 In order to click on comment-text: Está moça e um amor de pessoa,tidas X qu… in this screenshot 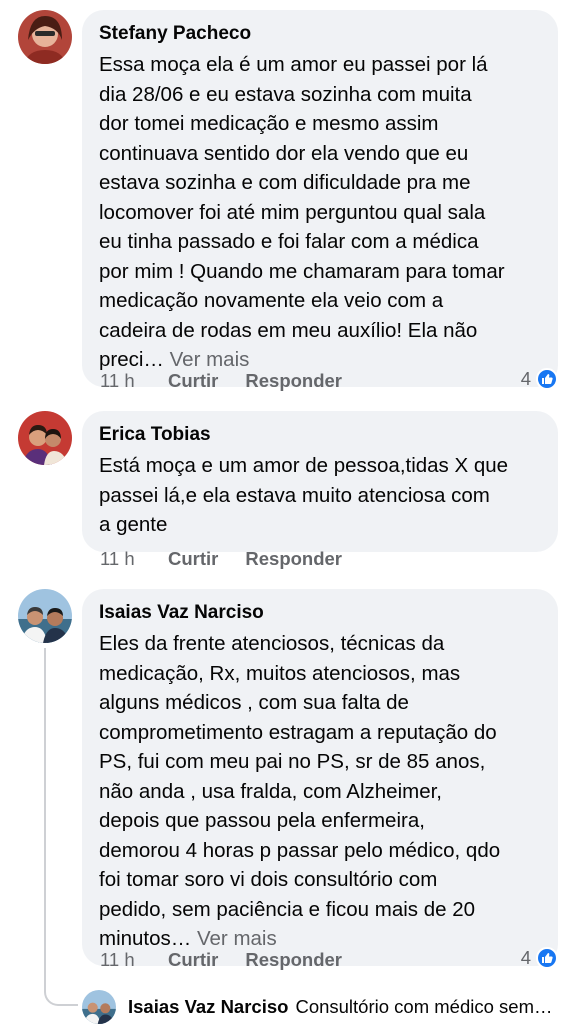, I will do `click(304, 495)`.